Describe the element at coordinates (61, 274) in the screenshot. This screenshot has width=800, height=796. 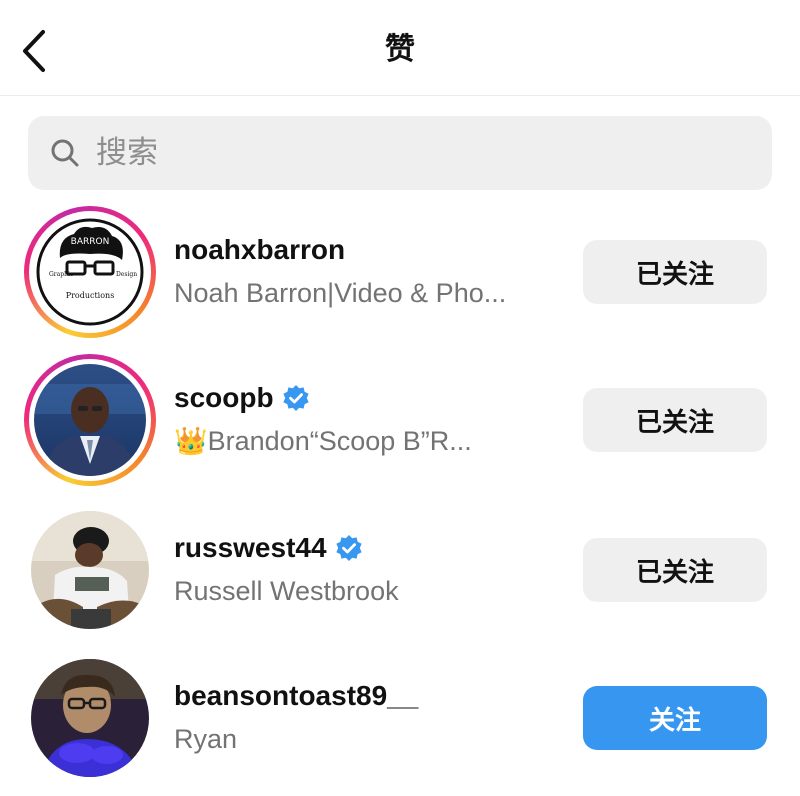
I see `avatar-logo-left: Graphic` at that location.